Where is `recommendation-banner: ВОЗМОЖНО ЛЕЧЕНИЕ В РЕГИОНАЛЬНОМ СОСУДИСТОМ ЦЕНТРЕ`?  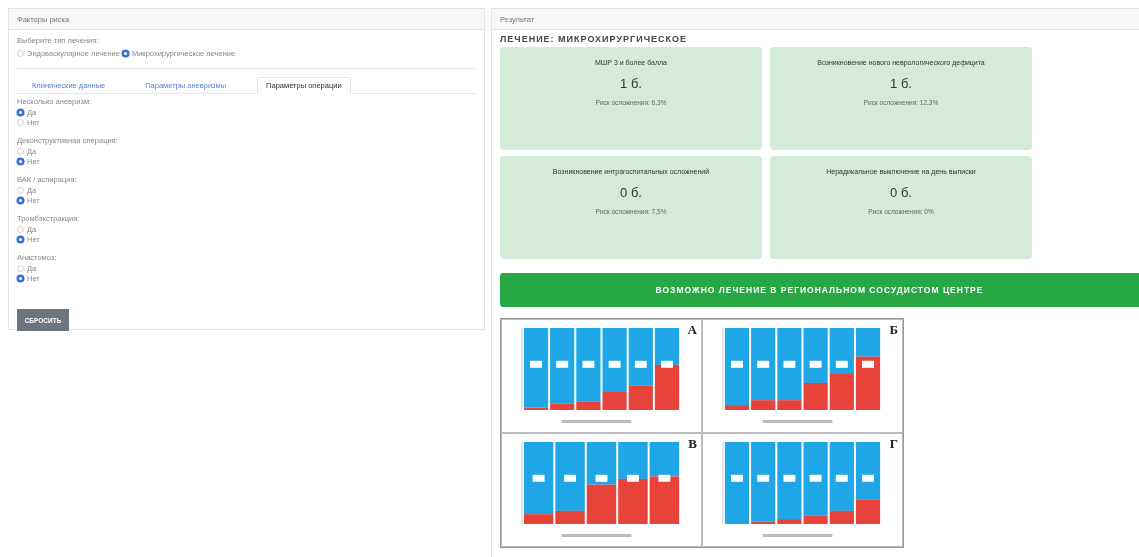
recommendation-banner: ВОЗМОЖНО ЛЕЧЕНИЕ В РЕГИОНАЛЬНОМ СОСУДИСТОМ ЦЕНТРЕ is located at coordinates (819, 290).